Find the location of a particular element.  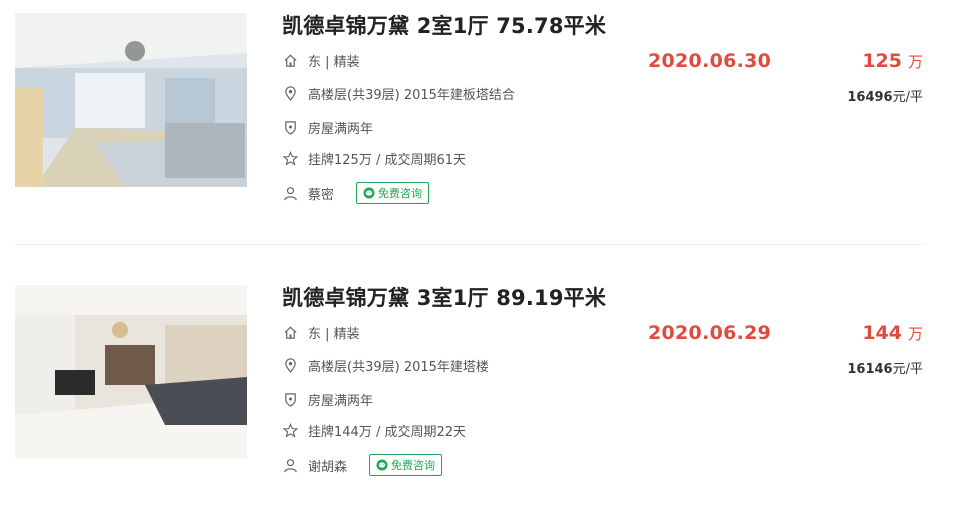

position-info-text: 高楼层(共39层) 2015年建塔楼 is located at coordinates (398, 367).